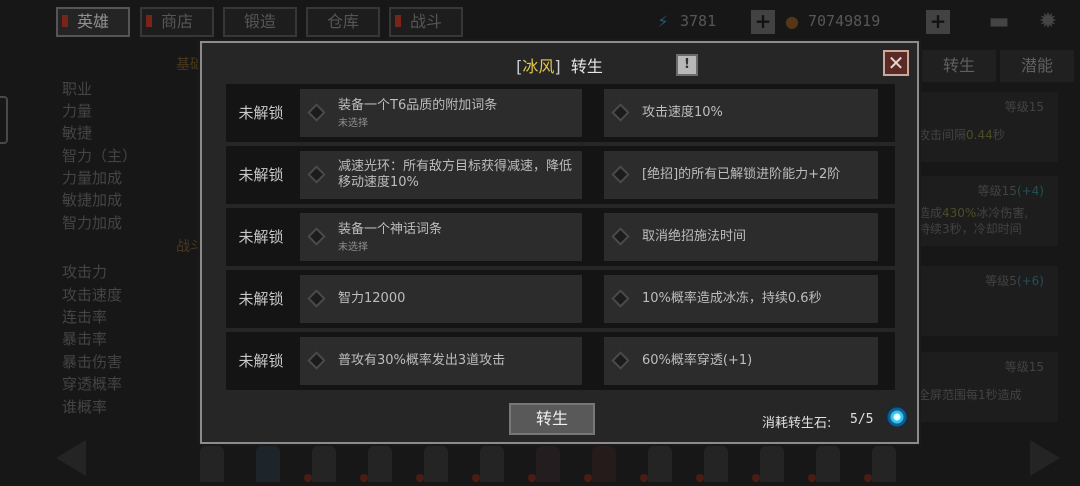 This screenshot has width=1080, height=486. I want to click on rebirth-cost-value: 5/5, so click(862, 419).